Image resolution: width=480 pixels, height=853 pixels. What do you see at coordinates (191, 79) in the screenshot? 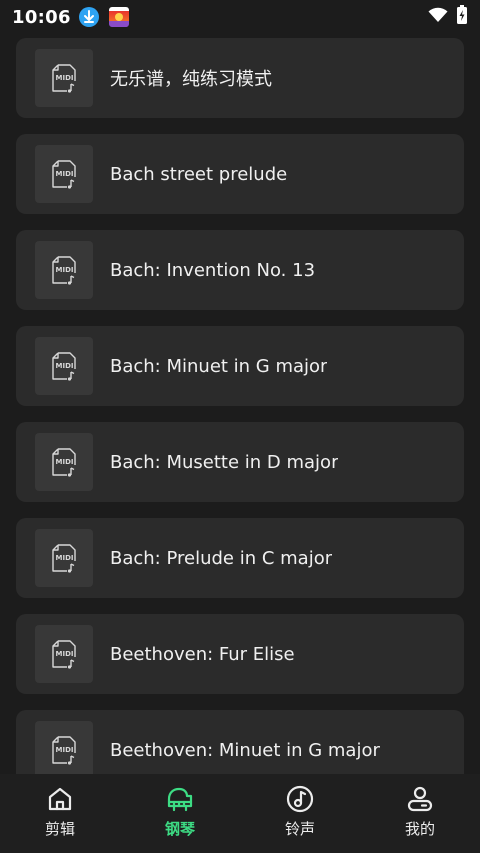
I see `song-title: 无乐谱，纯练习模式` at bounding box center [191, 79].